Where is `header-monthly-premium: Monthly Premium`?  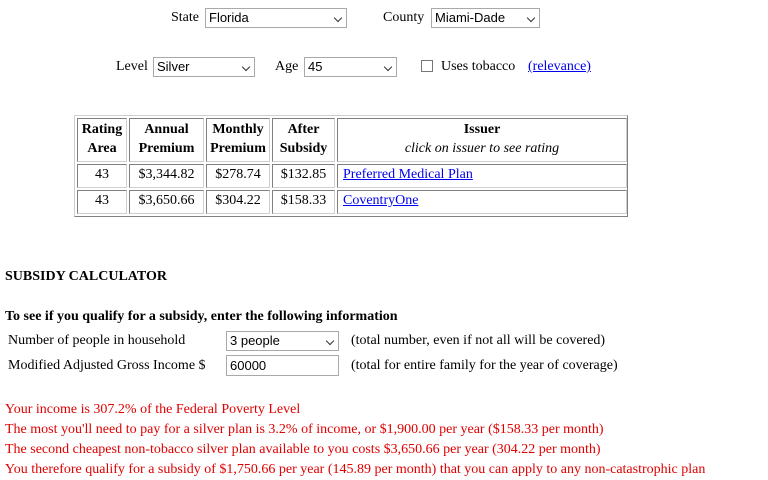 header-monthly-premium: Monthly Premium is located at coordinates (238, 140).